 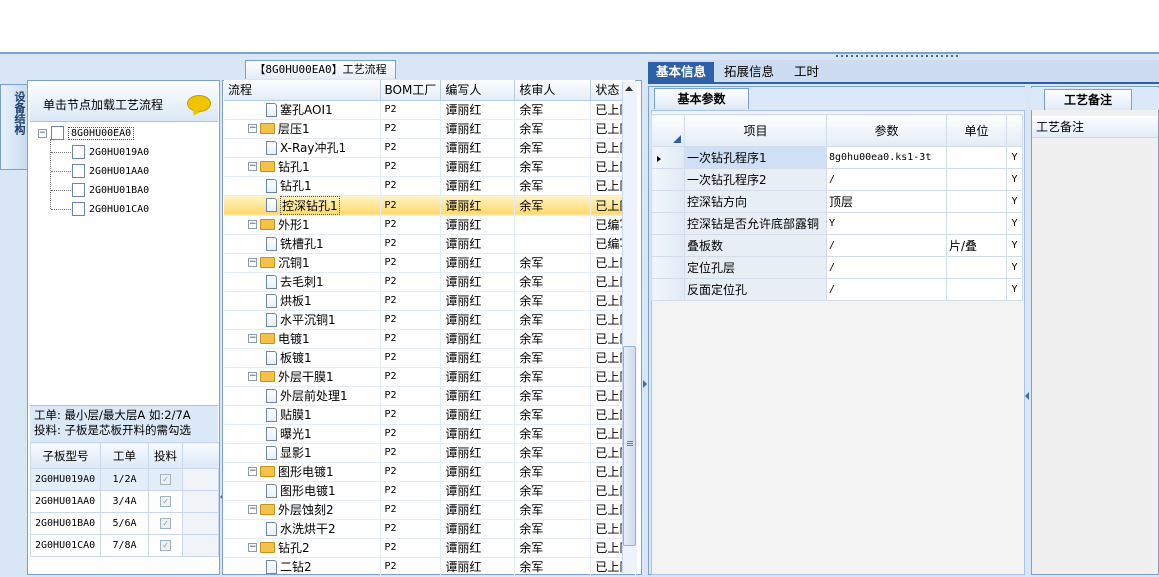 What do you see at coordinates (1088, 99) in the screenshot?
I see `tab-process-notes: 工艺备注` at bounding box center [1088, 99].